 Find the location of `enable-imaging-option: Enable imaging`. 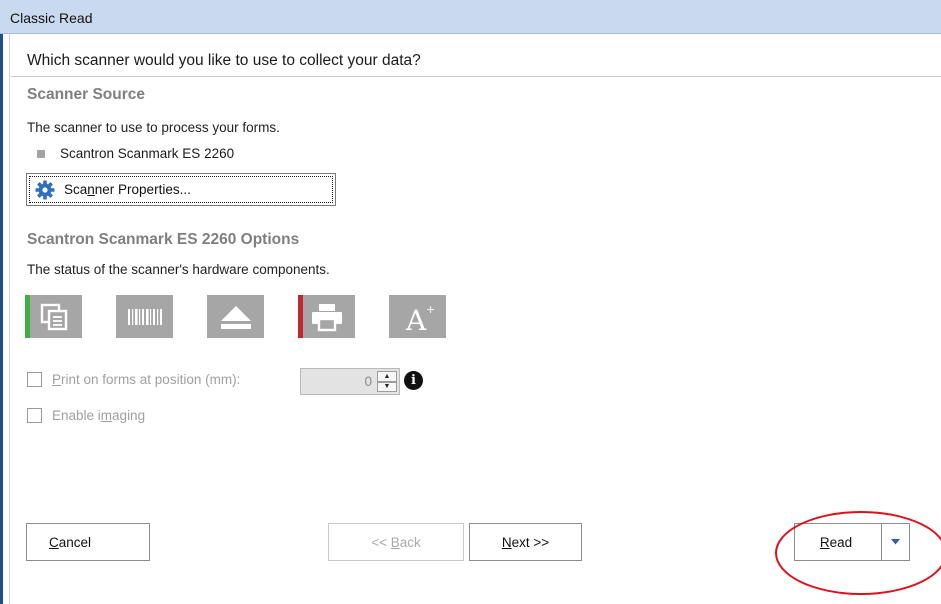

enable-imaging-option: Enable imaging is located at coordinates (86, 415).